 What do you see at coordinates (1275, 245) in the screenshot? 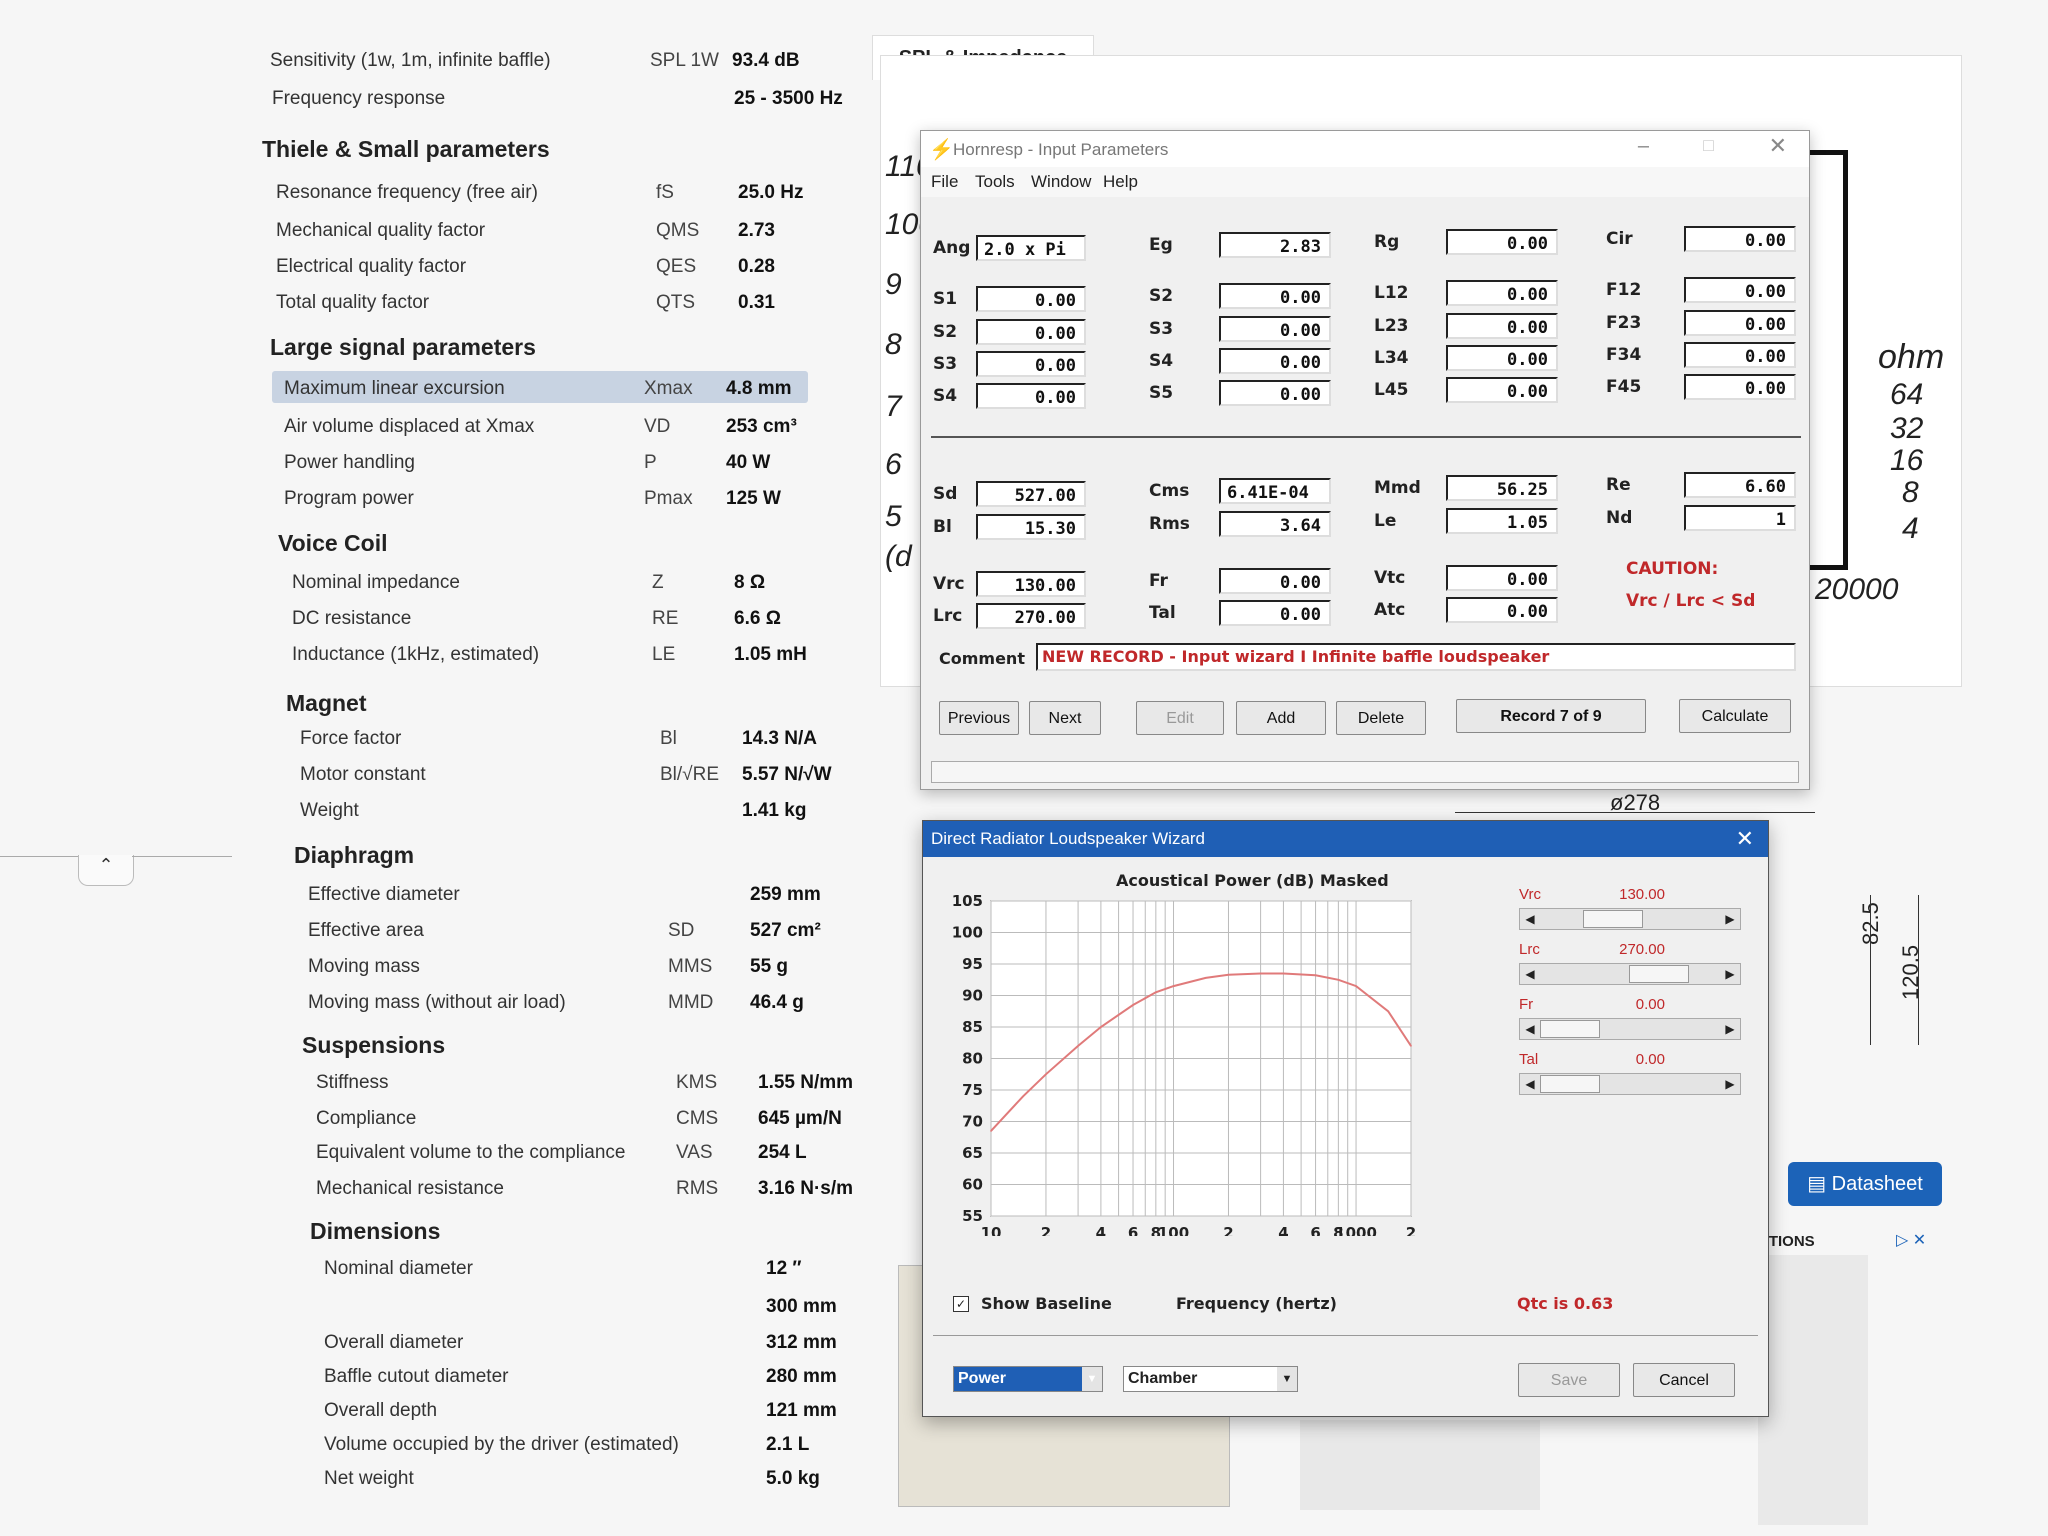
I see `param-field-eg: 2.83` at bounding box center [1275, 245].